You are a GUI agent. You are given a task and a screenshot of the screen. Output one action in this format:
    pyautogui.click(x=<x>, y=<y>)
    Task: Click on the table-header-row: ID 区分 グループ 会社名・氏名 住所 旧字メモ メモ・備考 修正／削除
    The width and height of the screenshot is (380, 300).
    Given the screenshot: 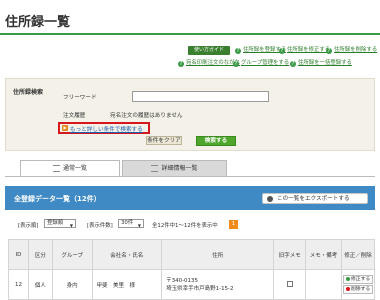 What is the action you would take?
    pyautogui.click(x=192, y=254)
    